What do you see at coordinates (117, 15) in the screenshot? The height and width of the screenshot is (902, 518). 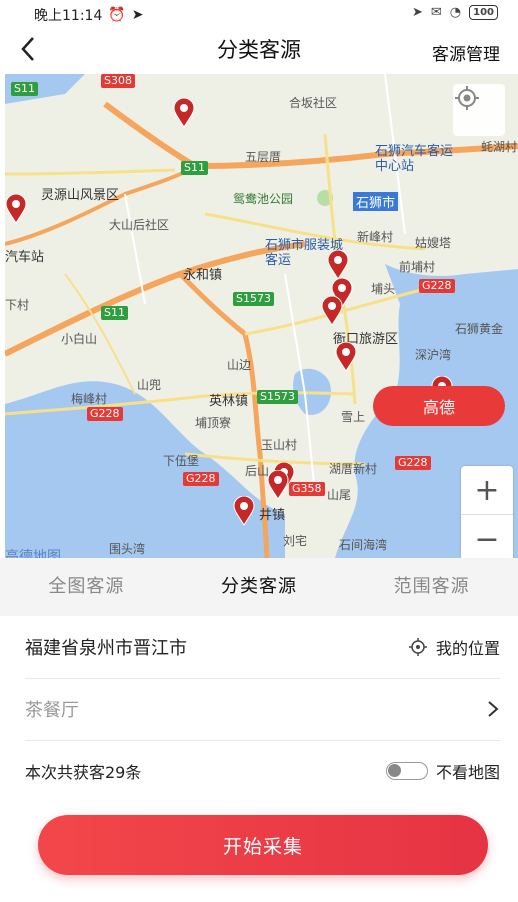 I see `alarm-icon: ⏰` at bounding box center [117, 15].